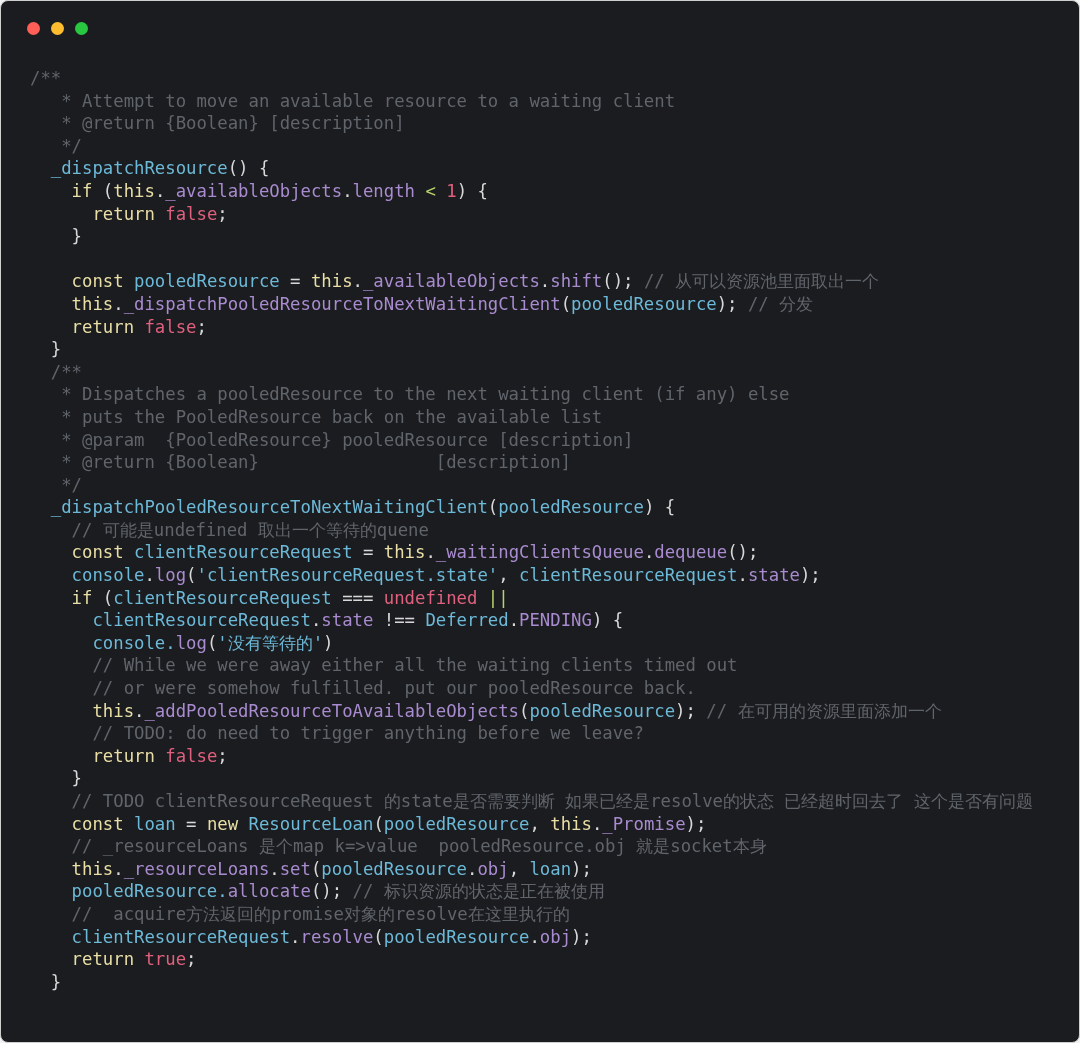 The width and height of the screenshot is (1080, 1043). Describe the element at coordinates (133, 959) in the screenshot. I see `code-line: return true;` at that location.